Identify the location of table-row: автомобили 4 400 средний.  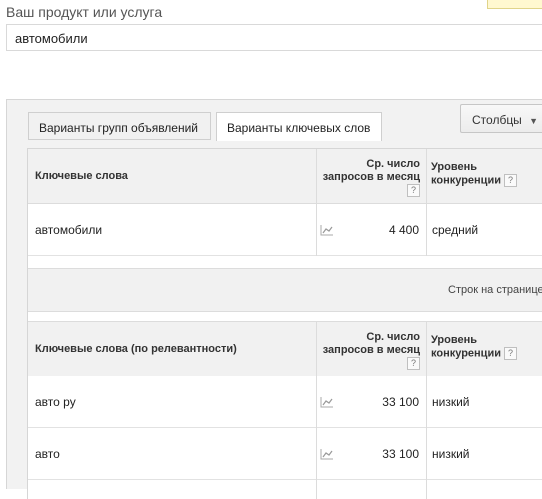
(285, 230).